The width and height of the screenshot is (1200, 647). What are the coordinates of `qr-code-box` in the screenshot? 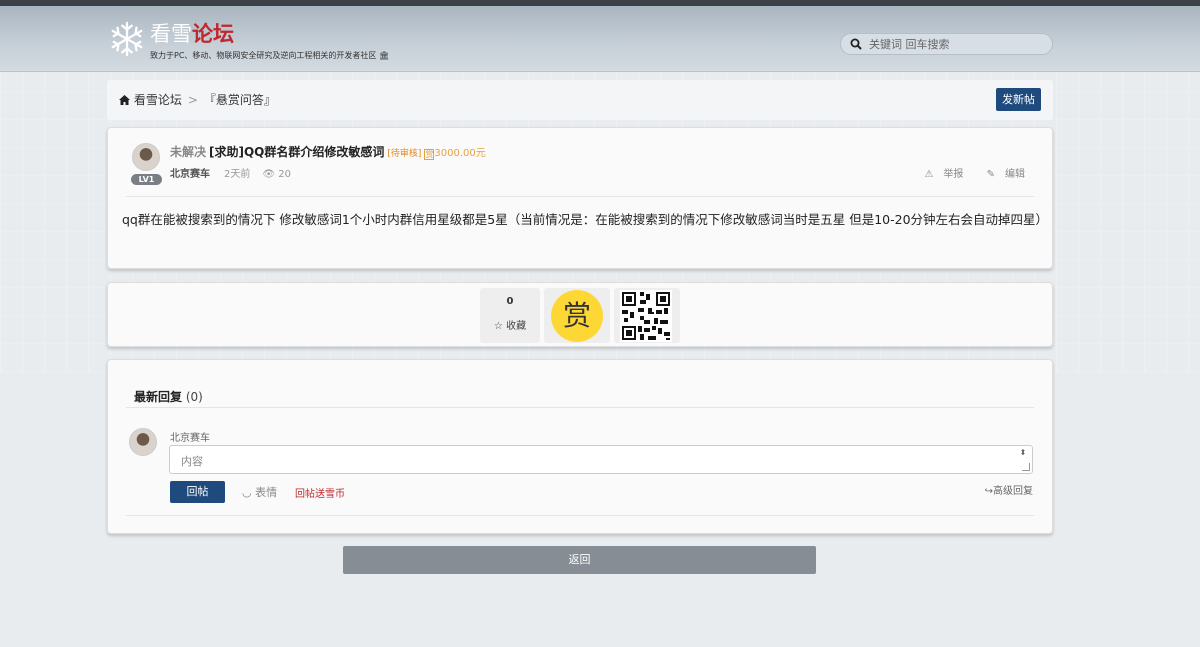 It's located at (647, 315).